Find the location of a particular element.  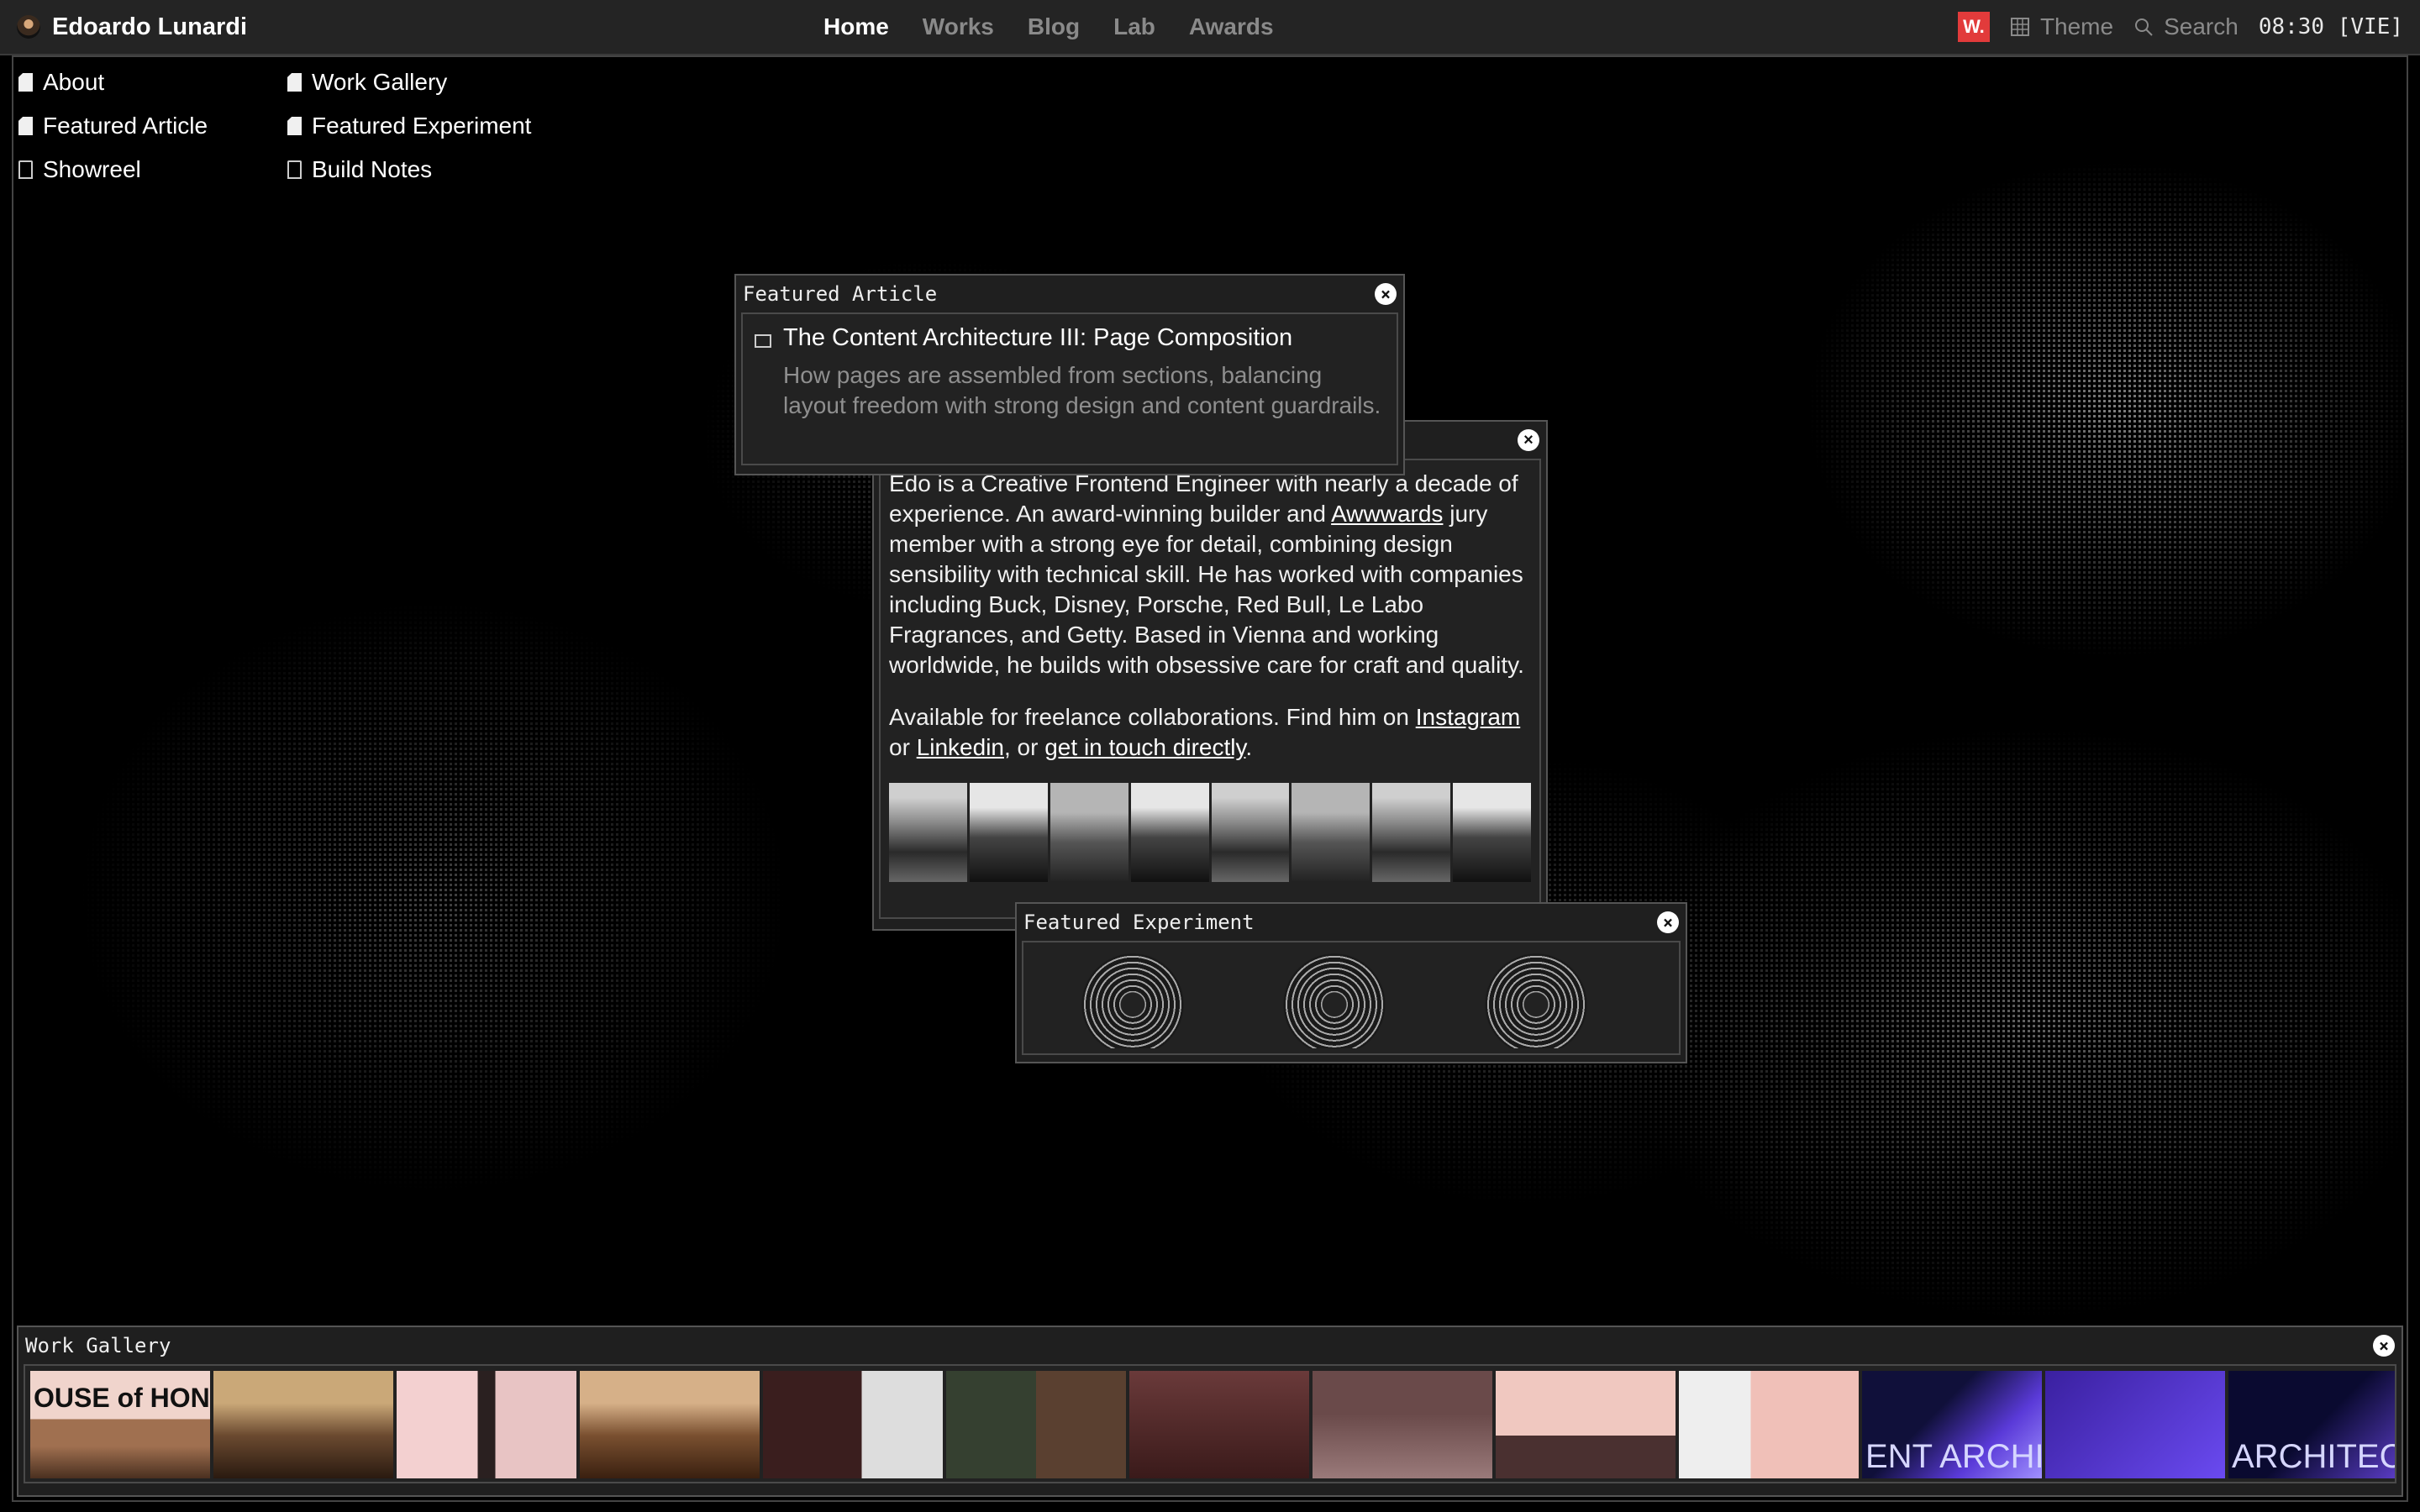

search-icon is located at coordinates (2144, 27).